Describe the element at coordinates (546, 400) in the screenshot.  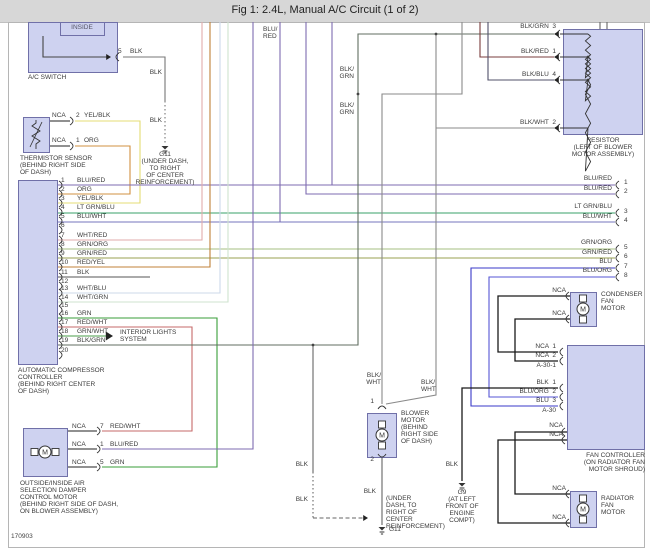
I see `fanctl-blu-3: BLU 3` at that location.